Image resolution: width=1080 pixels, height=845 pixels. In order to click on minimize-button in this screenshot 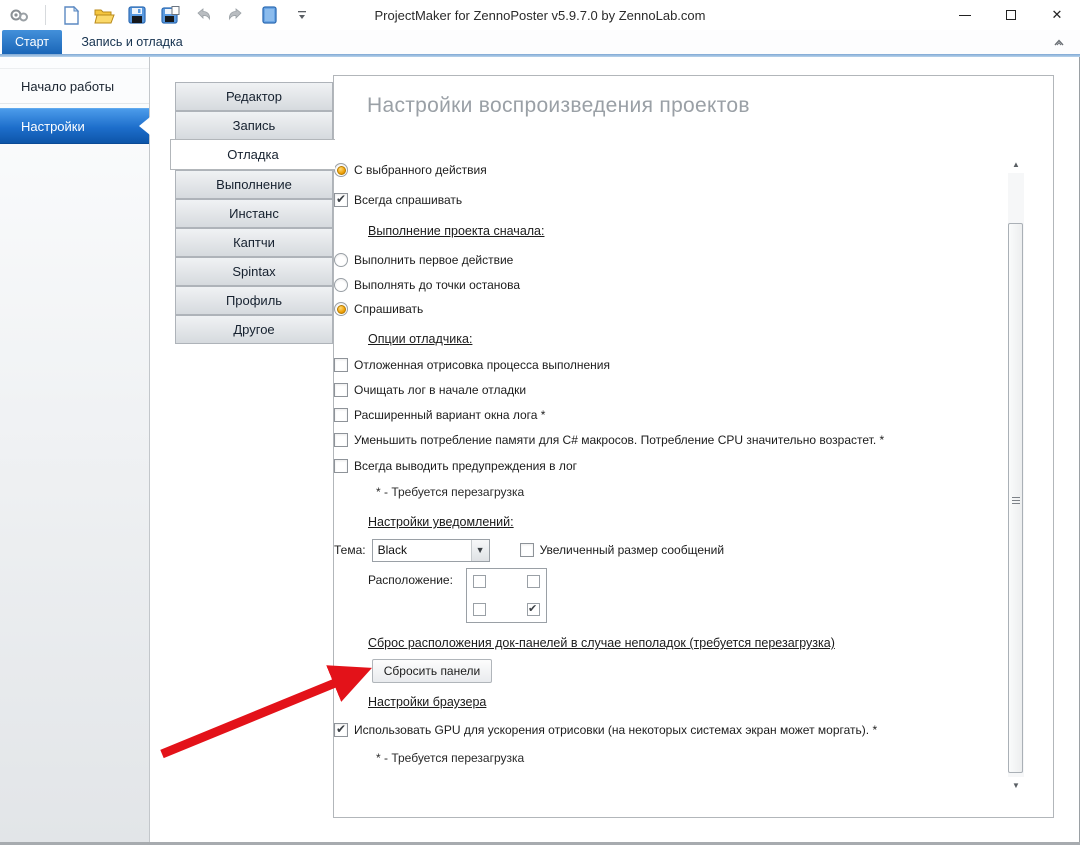, I will do `click(965, 15)`.